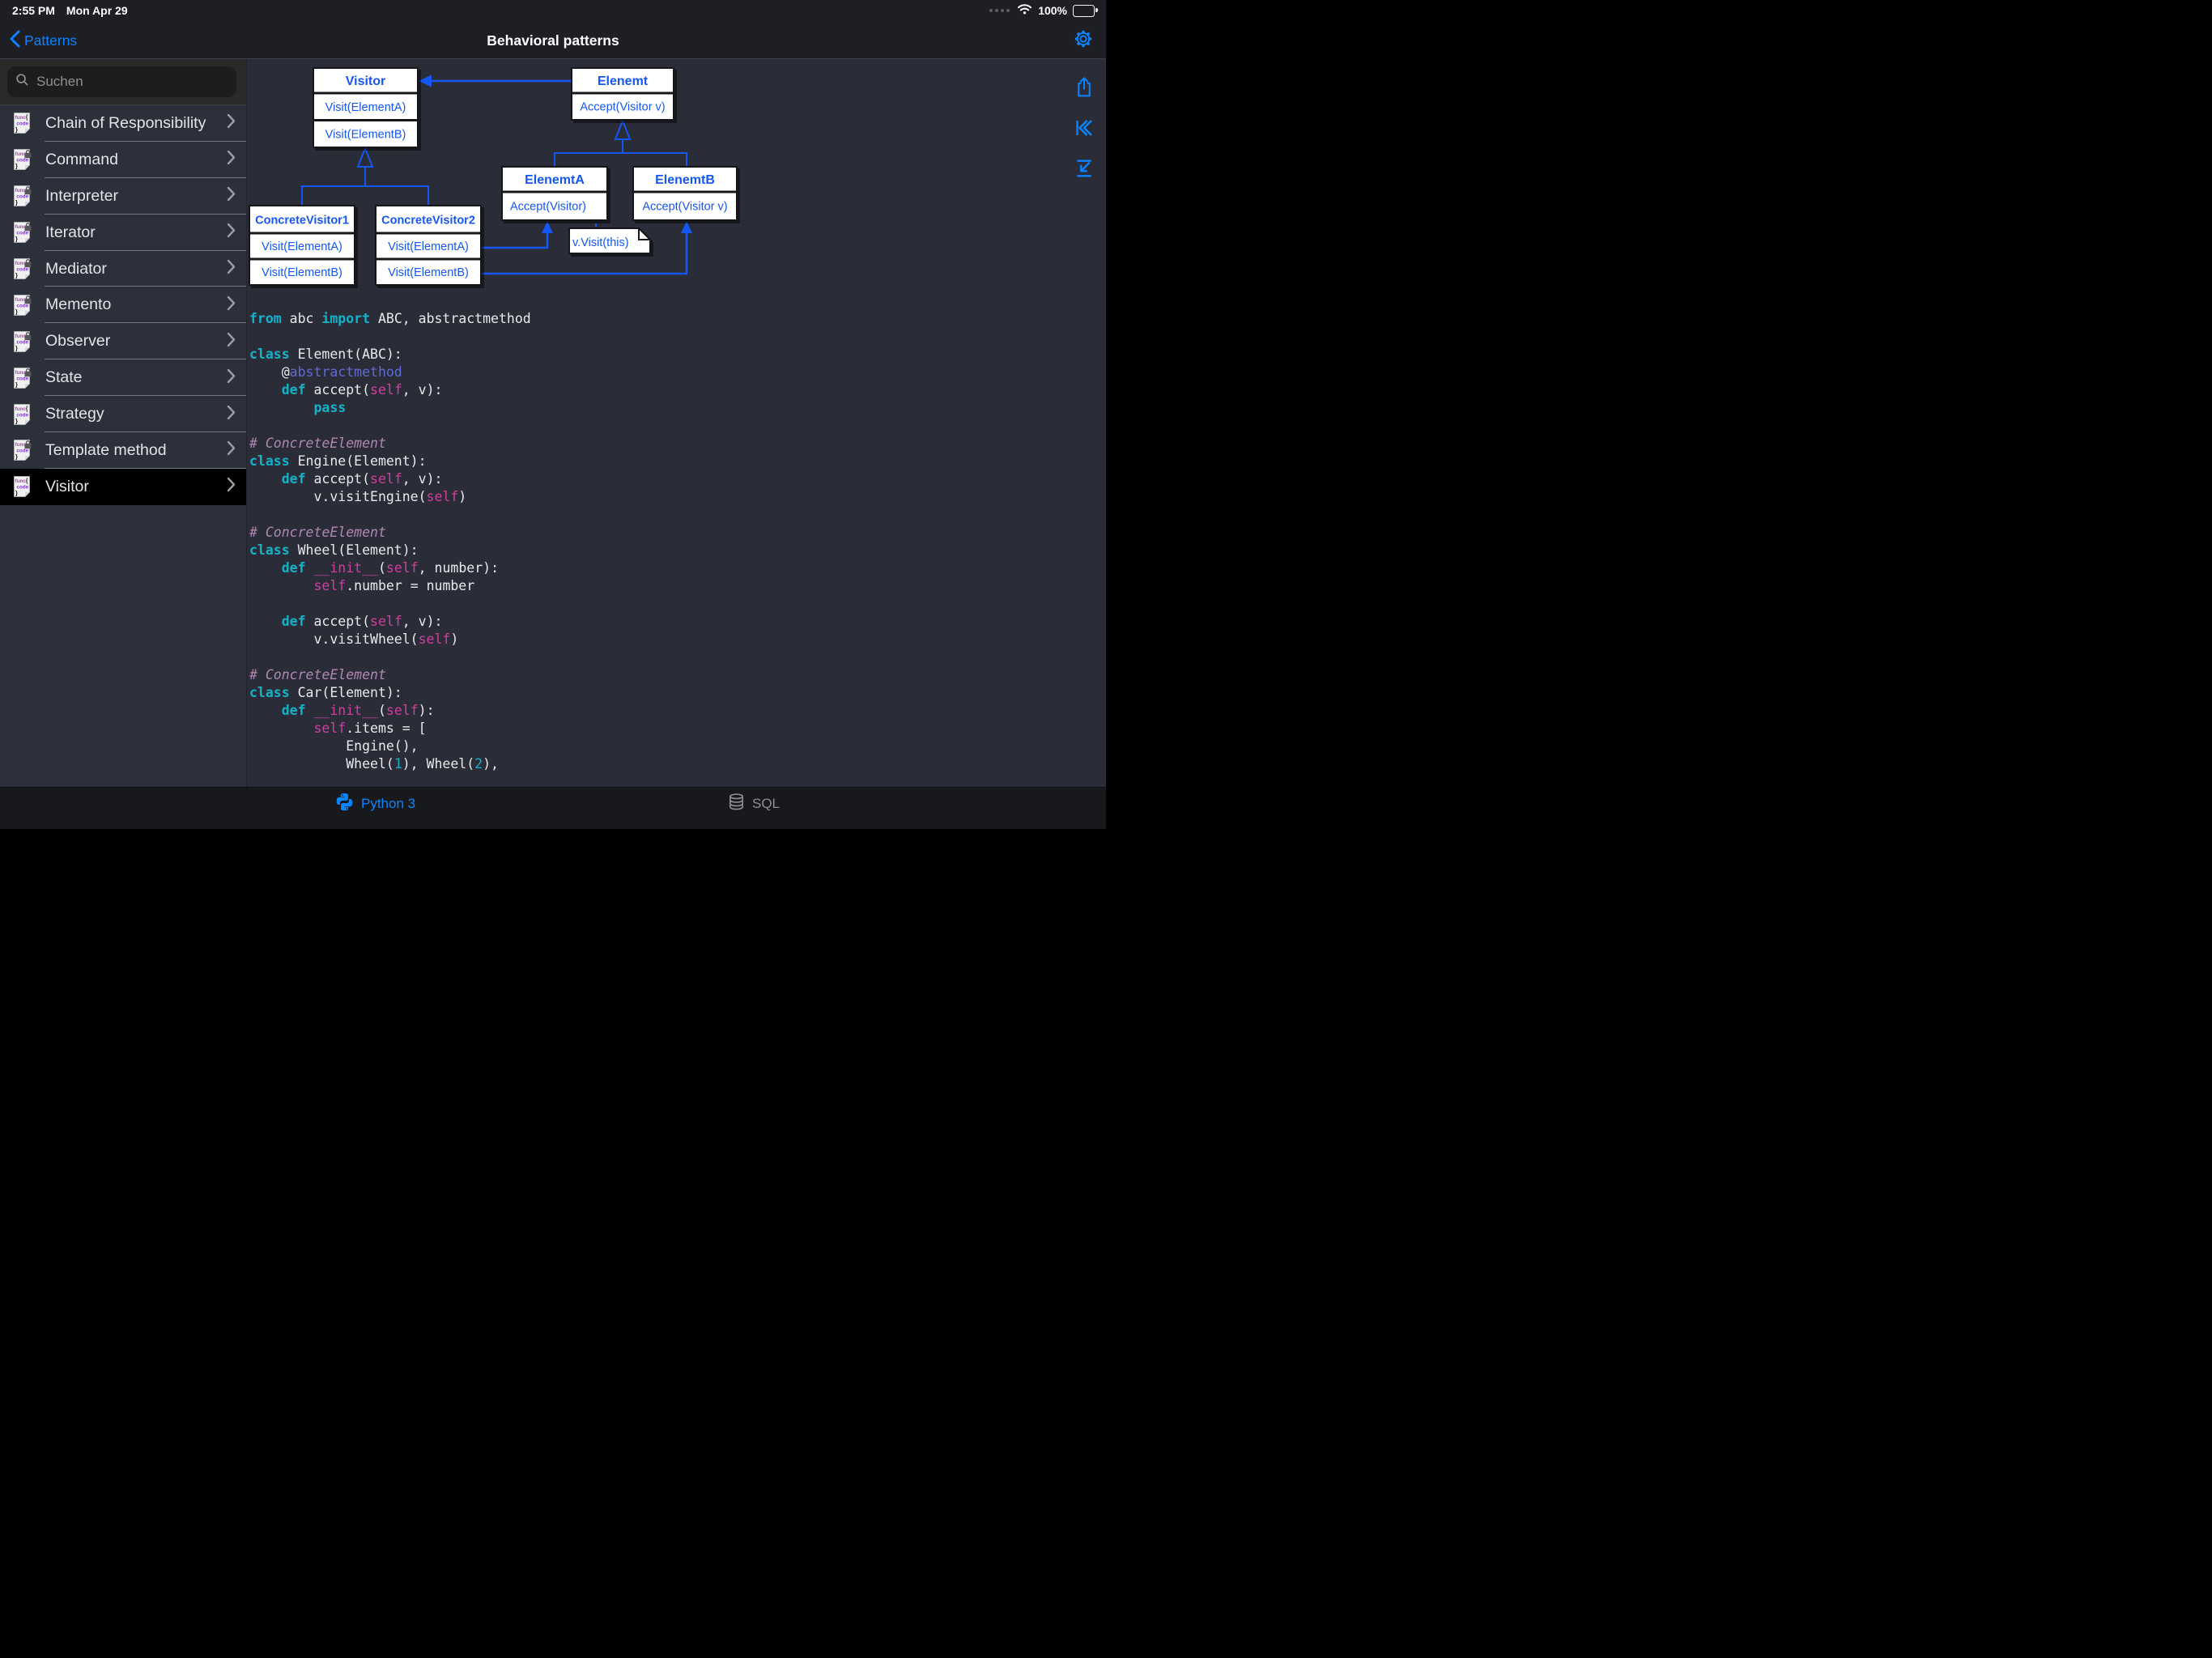 This screenshot has width=2212, height=1658. I want to click on svg-text: Accept(Visitor v), so click(623, 107).